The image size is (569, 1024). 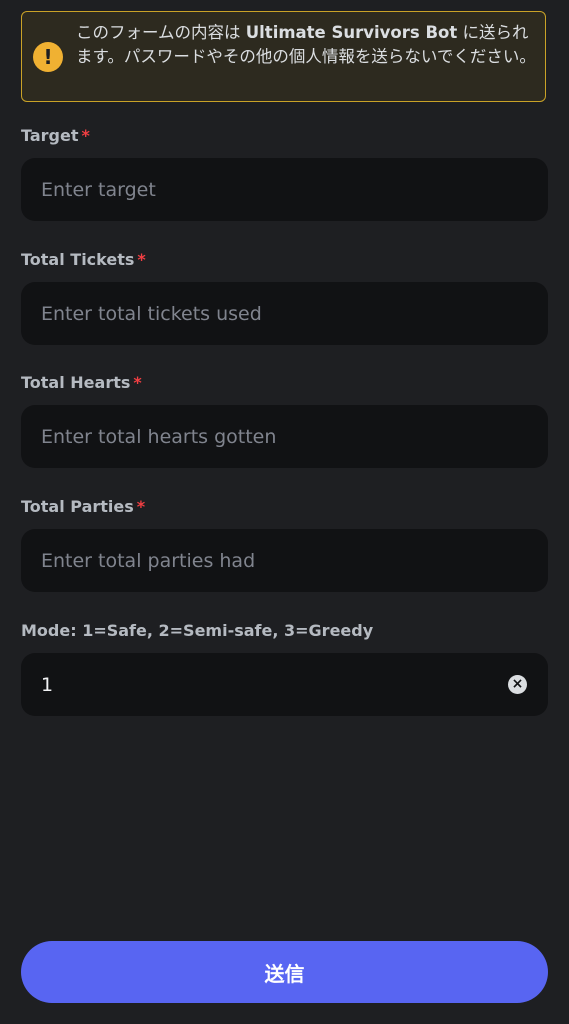 I want to click on clear-icon: ×, so click(x=517, y=684).